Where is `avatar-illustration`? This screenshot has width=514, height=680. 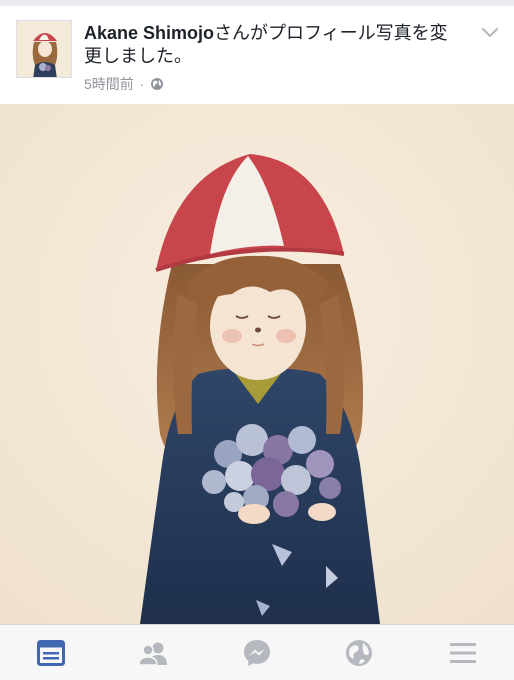
avatar-illustration is located at coordinates (44, 49).